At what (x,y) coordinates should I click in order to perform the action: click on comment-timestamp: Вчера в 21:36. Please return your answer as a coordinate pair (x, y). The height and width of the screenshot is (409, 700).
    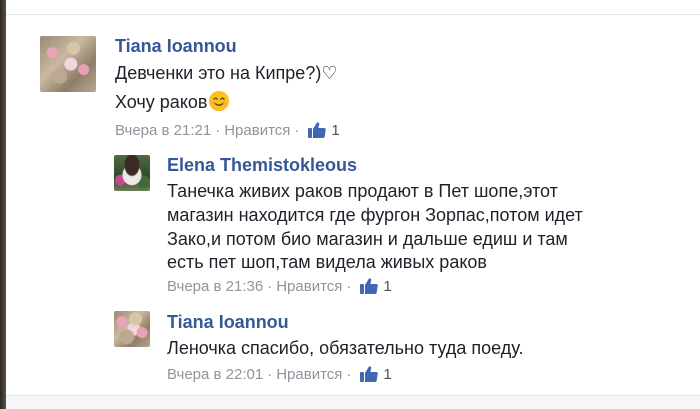
    Looking at the image, I should click on (215, 286).